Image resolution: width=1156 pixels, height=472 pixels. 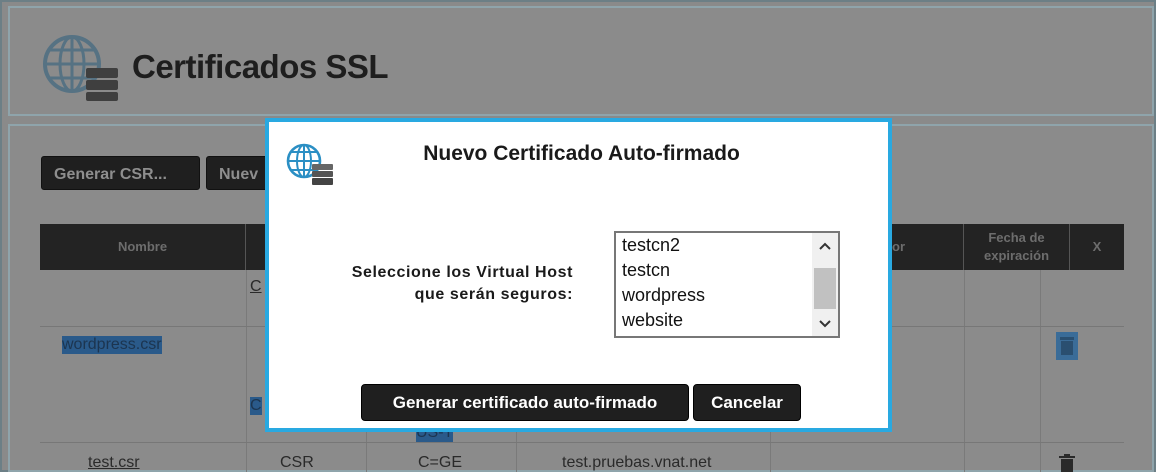 What do you see at coordinates (440, 462) in the screenshot?
I see `table-cell: C=GE` at bounding box center [440, 462].